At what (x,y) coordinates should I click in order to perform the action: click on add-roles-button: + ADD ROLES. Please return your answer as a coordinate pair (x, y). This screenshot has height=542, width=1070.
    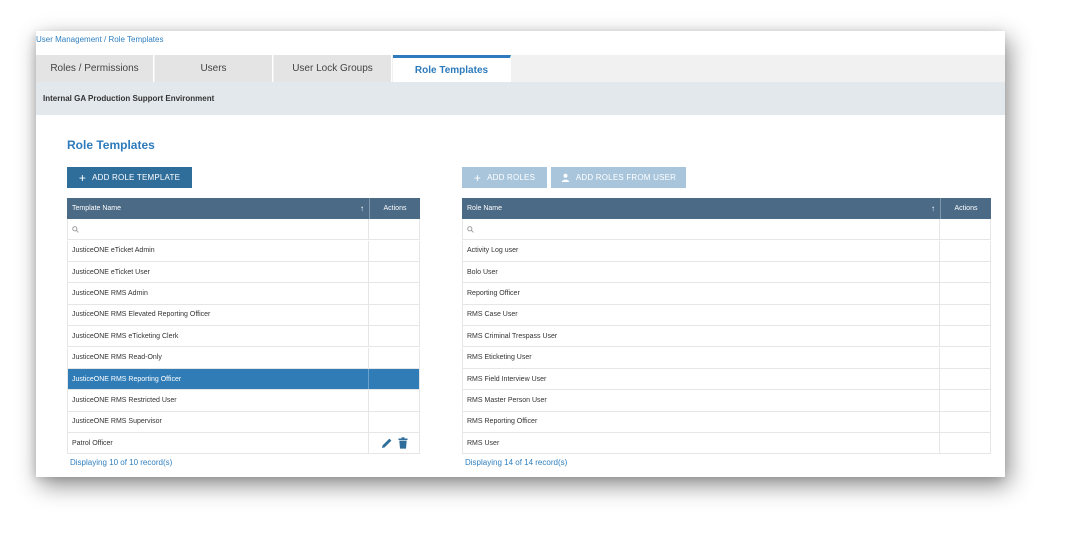
    Looking at the image, I should click on (504, 177).